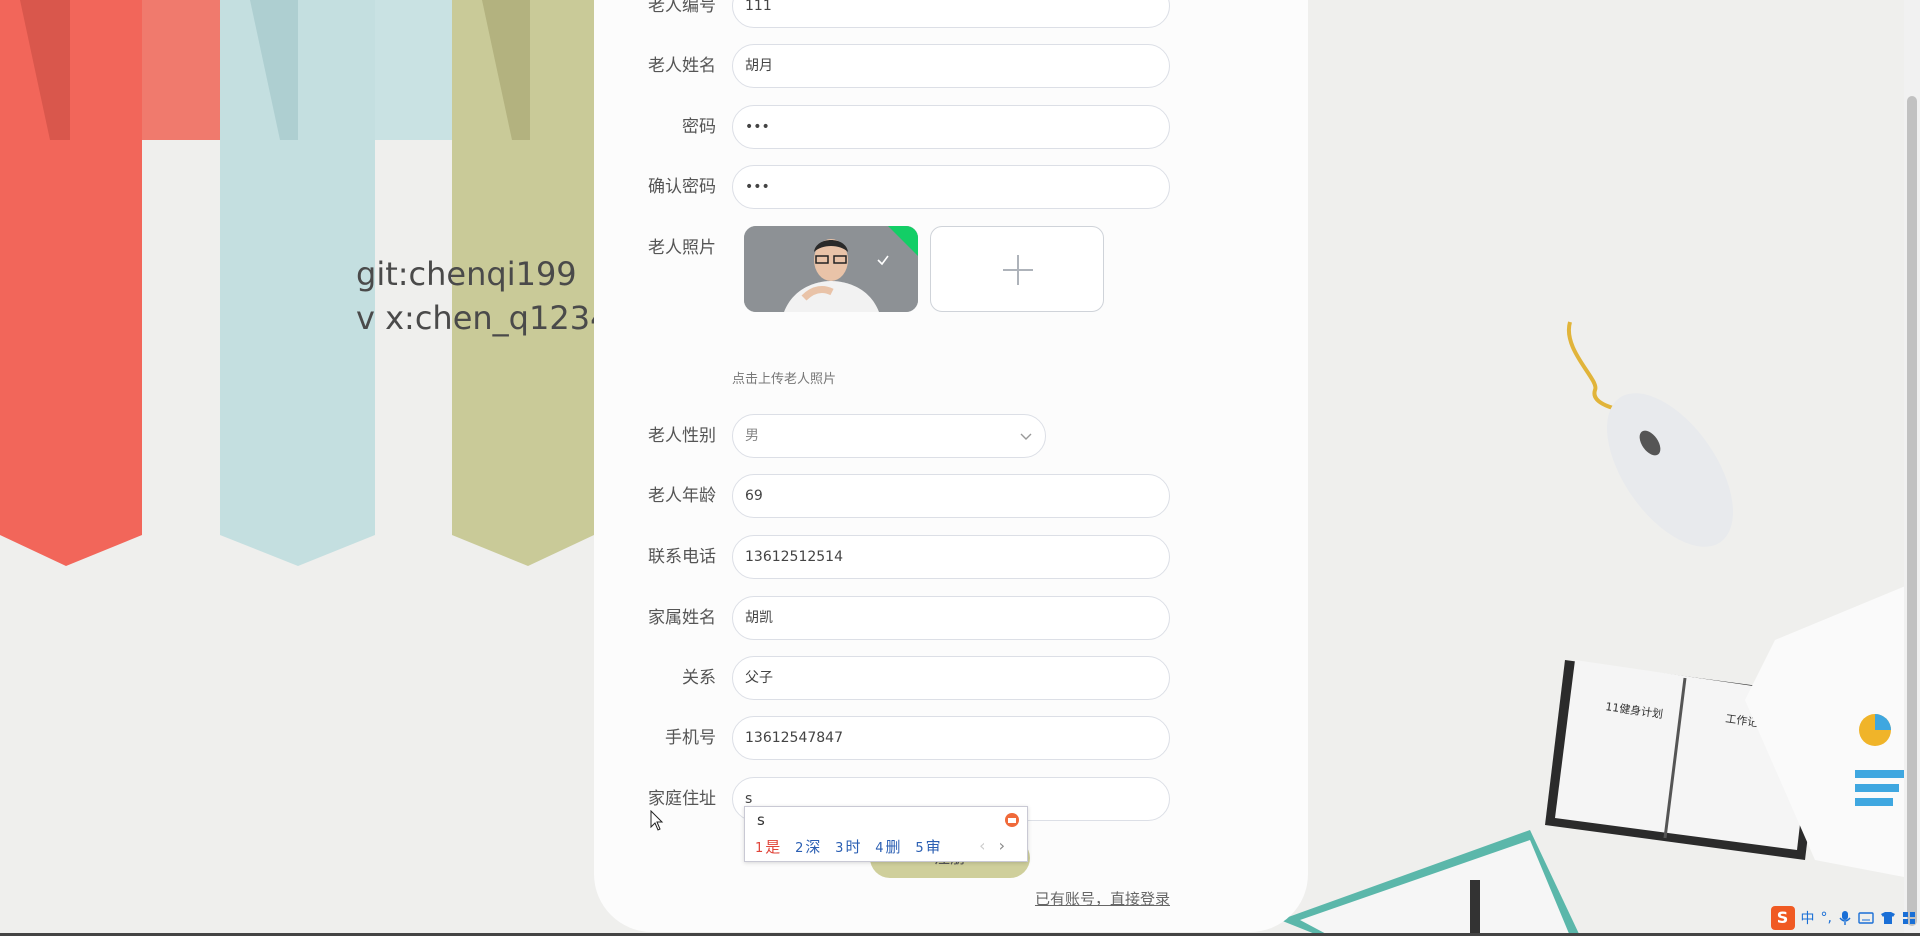 Image resolution: width=1920 pixels, height=936 pixels. I want to click on uploaded-photo-thumbnail, so click(831, 269).